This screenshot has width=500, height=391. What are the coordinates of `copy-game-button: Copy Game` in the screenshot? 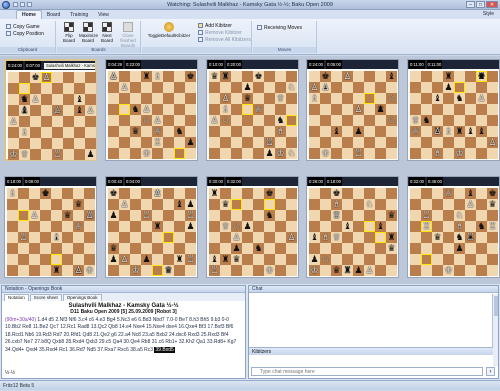 It's located at (30, 26).